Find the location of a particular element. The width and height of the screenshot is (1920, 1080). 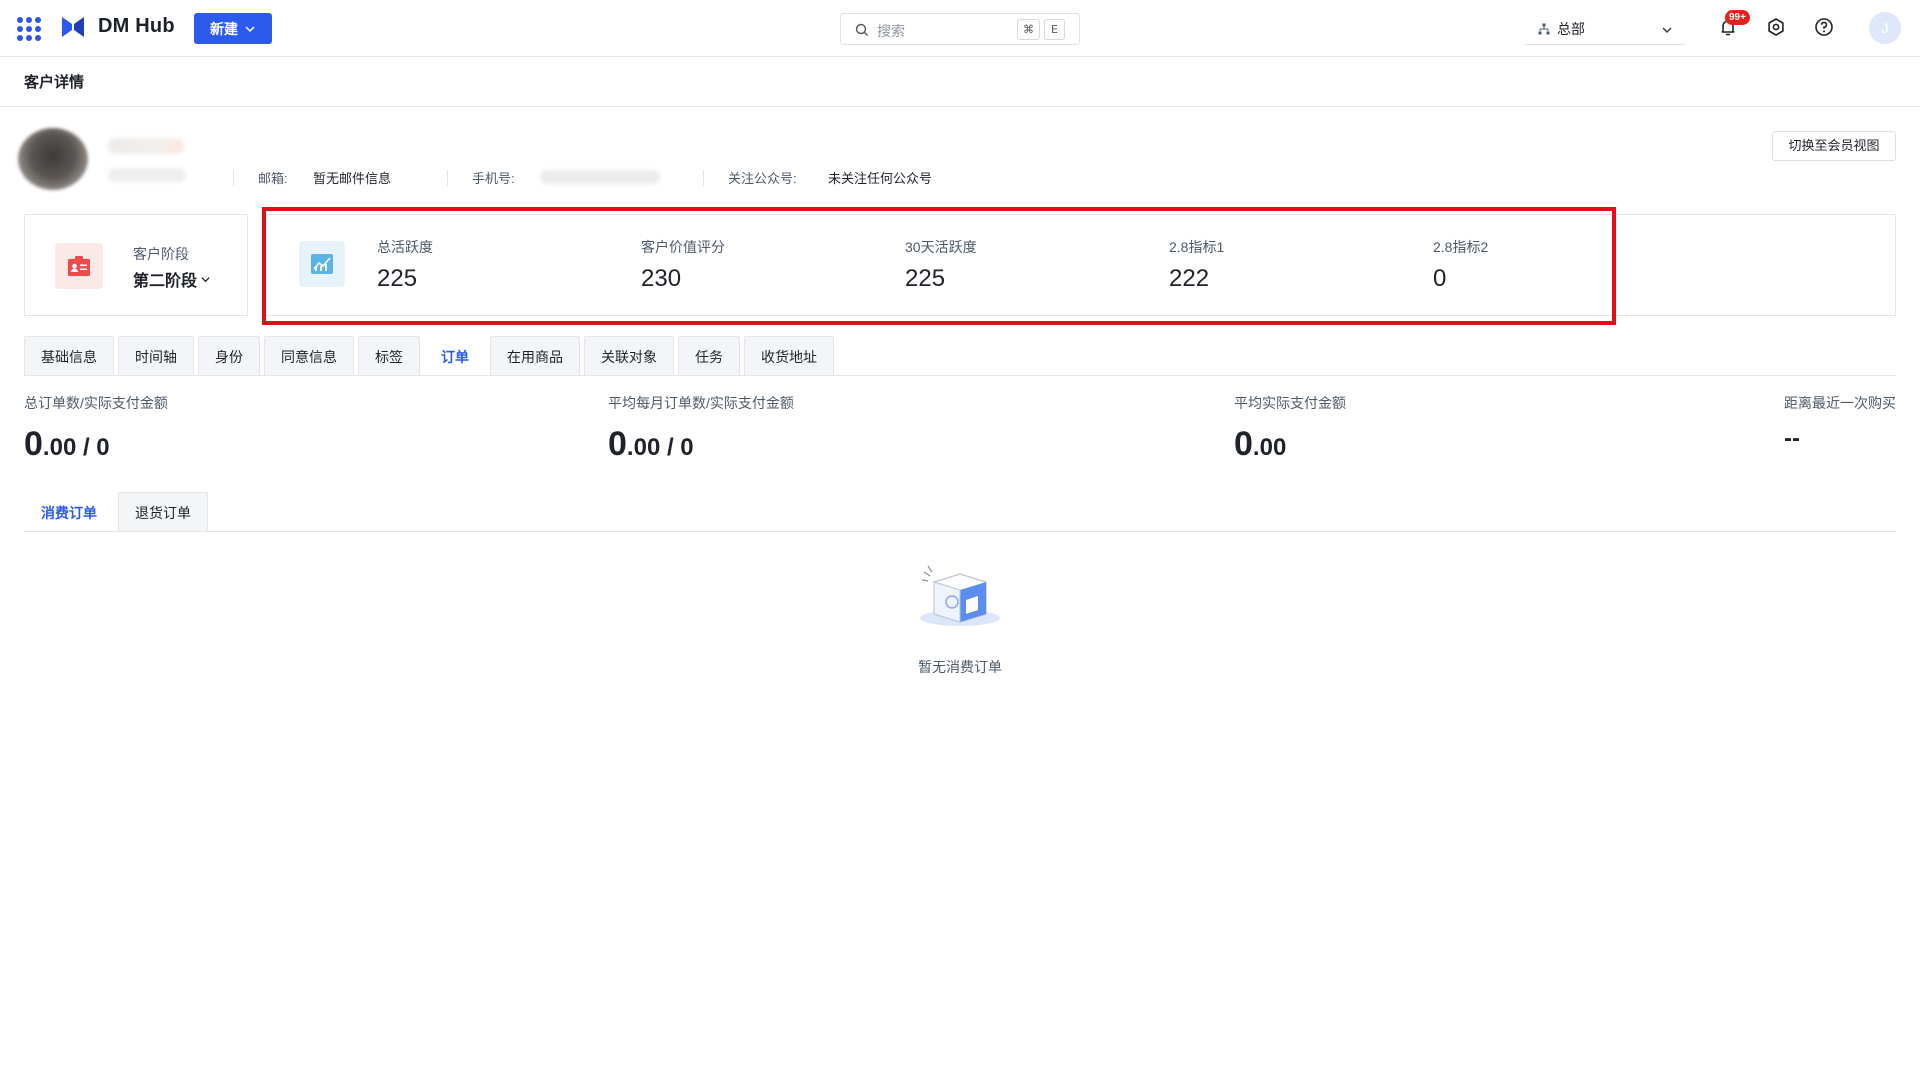

tab-basic-info: 基础信息 is located at coordinates (69, 356).